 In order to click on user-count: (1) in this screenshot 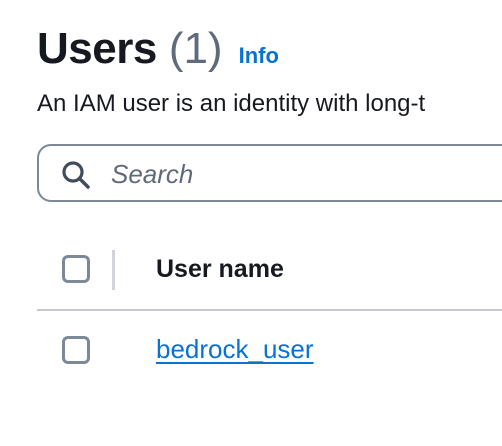, I will do `click(195, 48)`.